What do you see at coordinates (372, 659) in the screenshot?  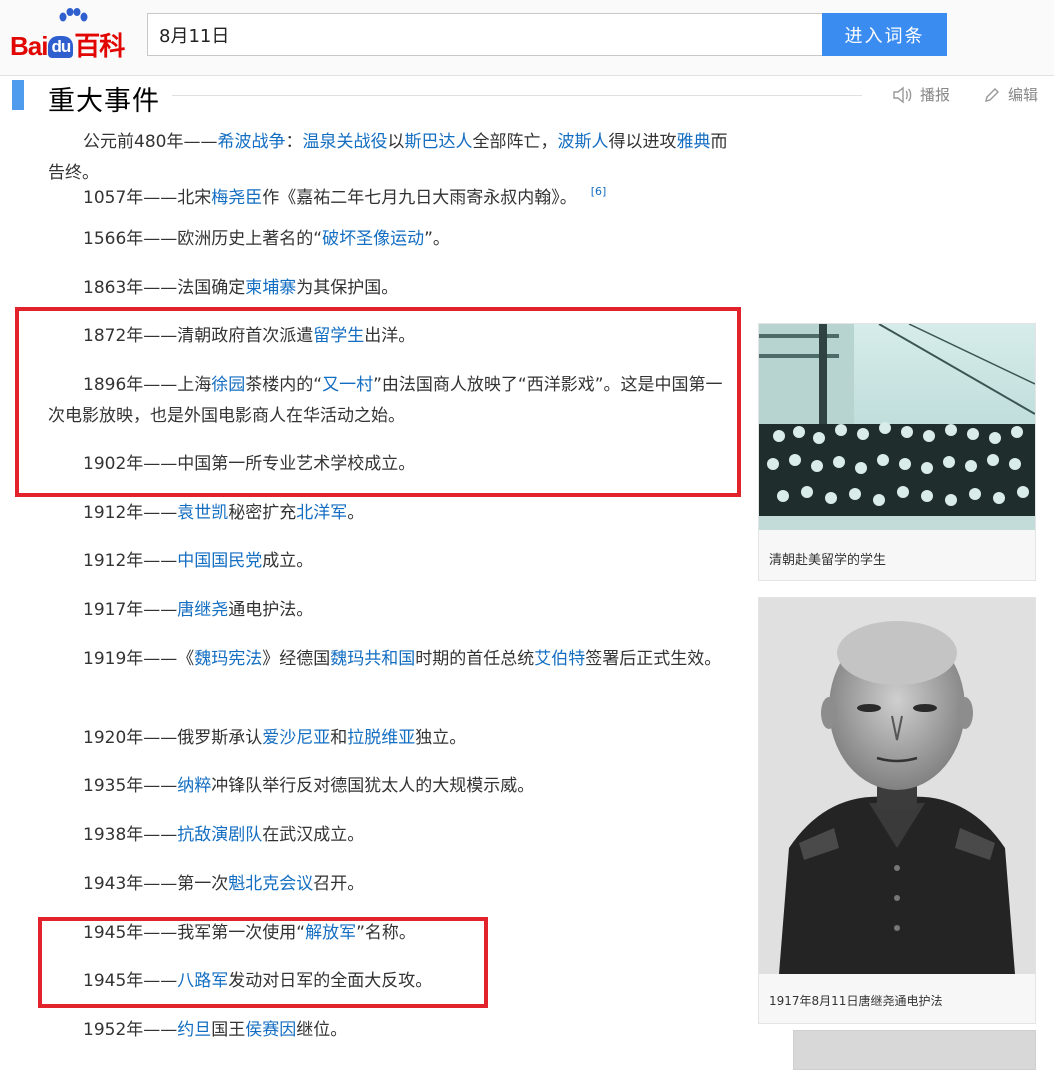 I see `event-link: 魏玛共和国` at bounding box center [372, 659].